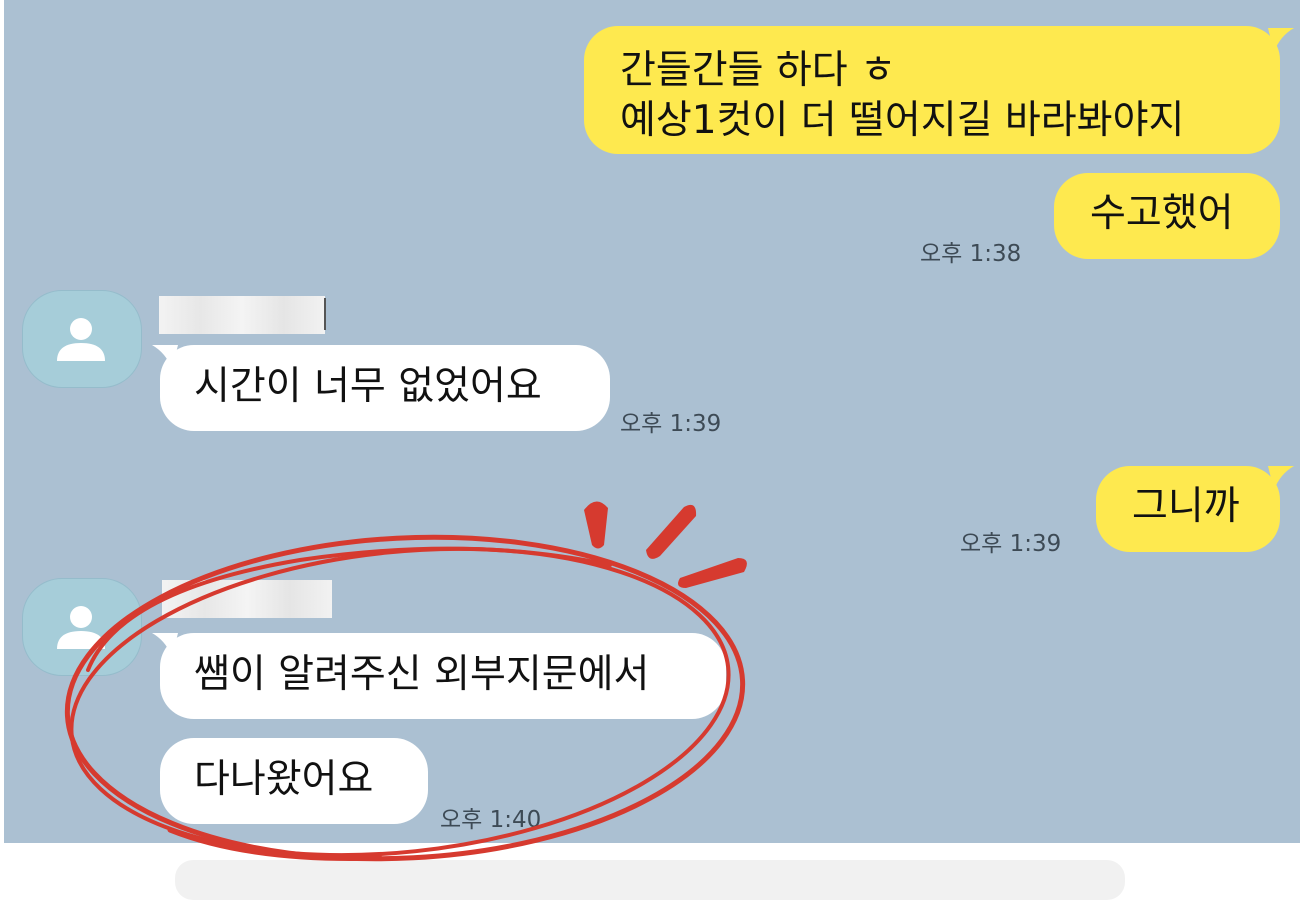 This screenshot has width=1300, height=900. I want to click on message-text: 그니까, so click(1186, 506).